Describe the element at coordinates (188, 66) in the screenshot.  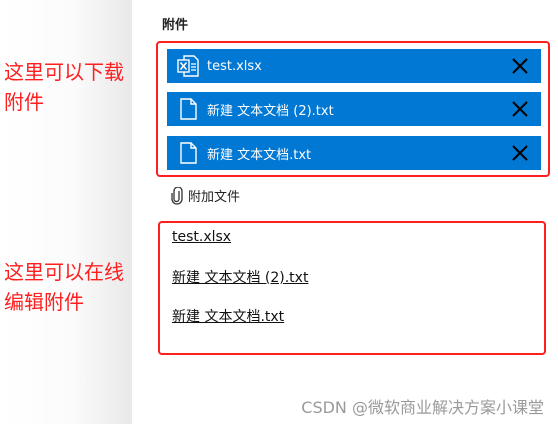
I see `excel-file-icon` at that location.